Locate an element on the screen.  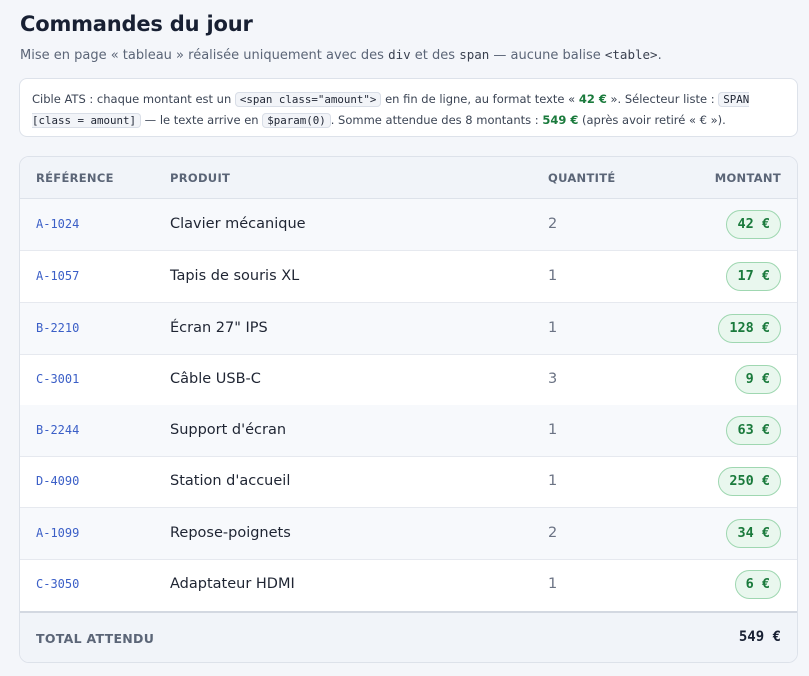
page-title: Commandes du jour is located at coordinates (136, 24).